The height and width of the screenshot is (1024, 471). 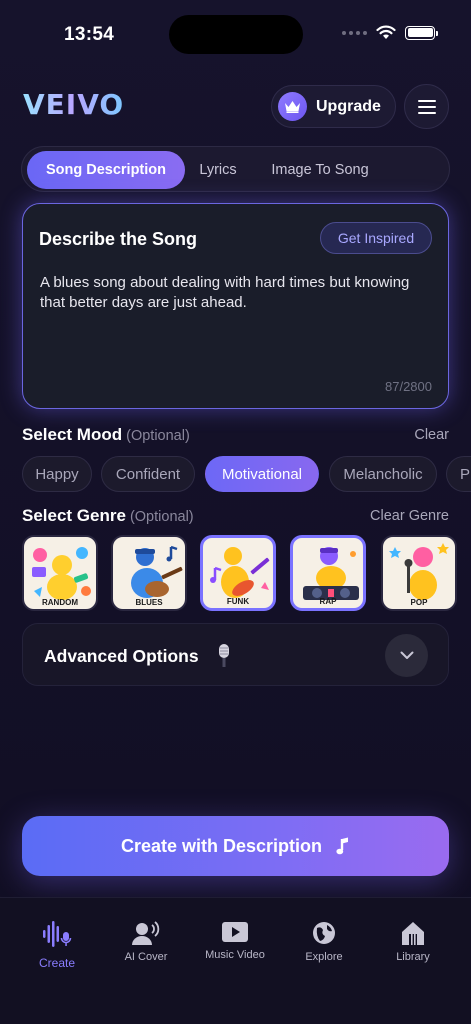 I want to click on nav-create: Create, so click(x=57, y=945).